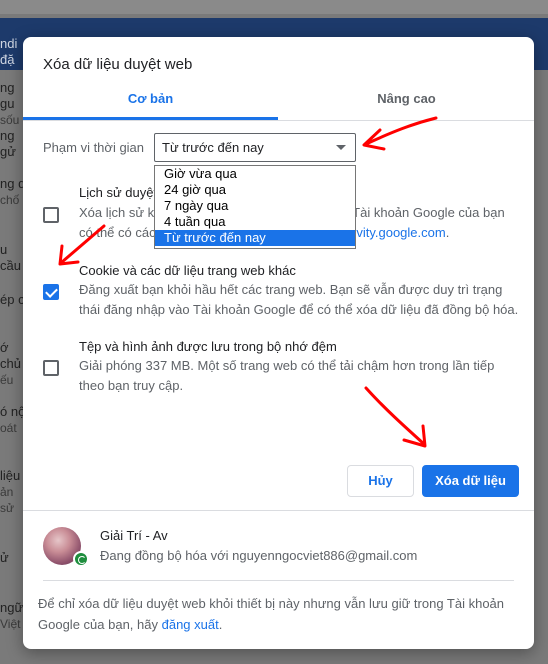  Describe the element at coordinates (406, 103) in the screenshot. I see `tab-advanced: Nâng cao` at that location.